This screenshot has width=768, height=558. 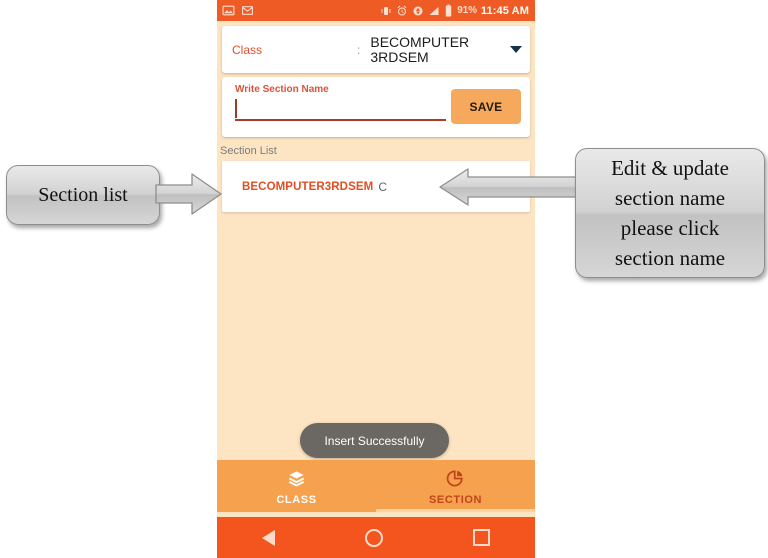 I want to click on tab-class: CLASS, so click(x=296, y=486).